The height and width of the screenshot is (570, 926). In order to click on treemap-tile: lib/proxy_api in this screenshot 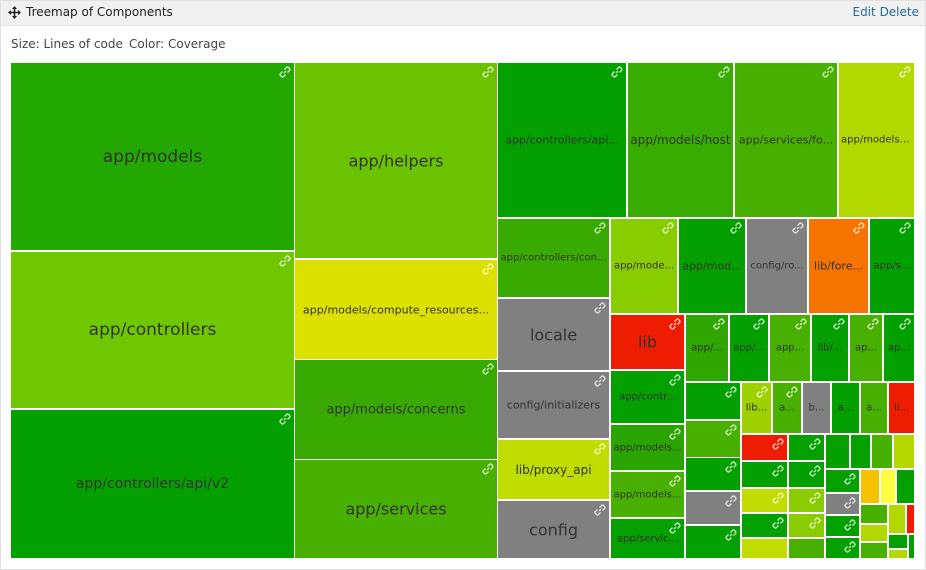, I will do `click(553, 469)`.